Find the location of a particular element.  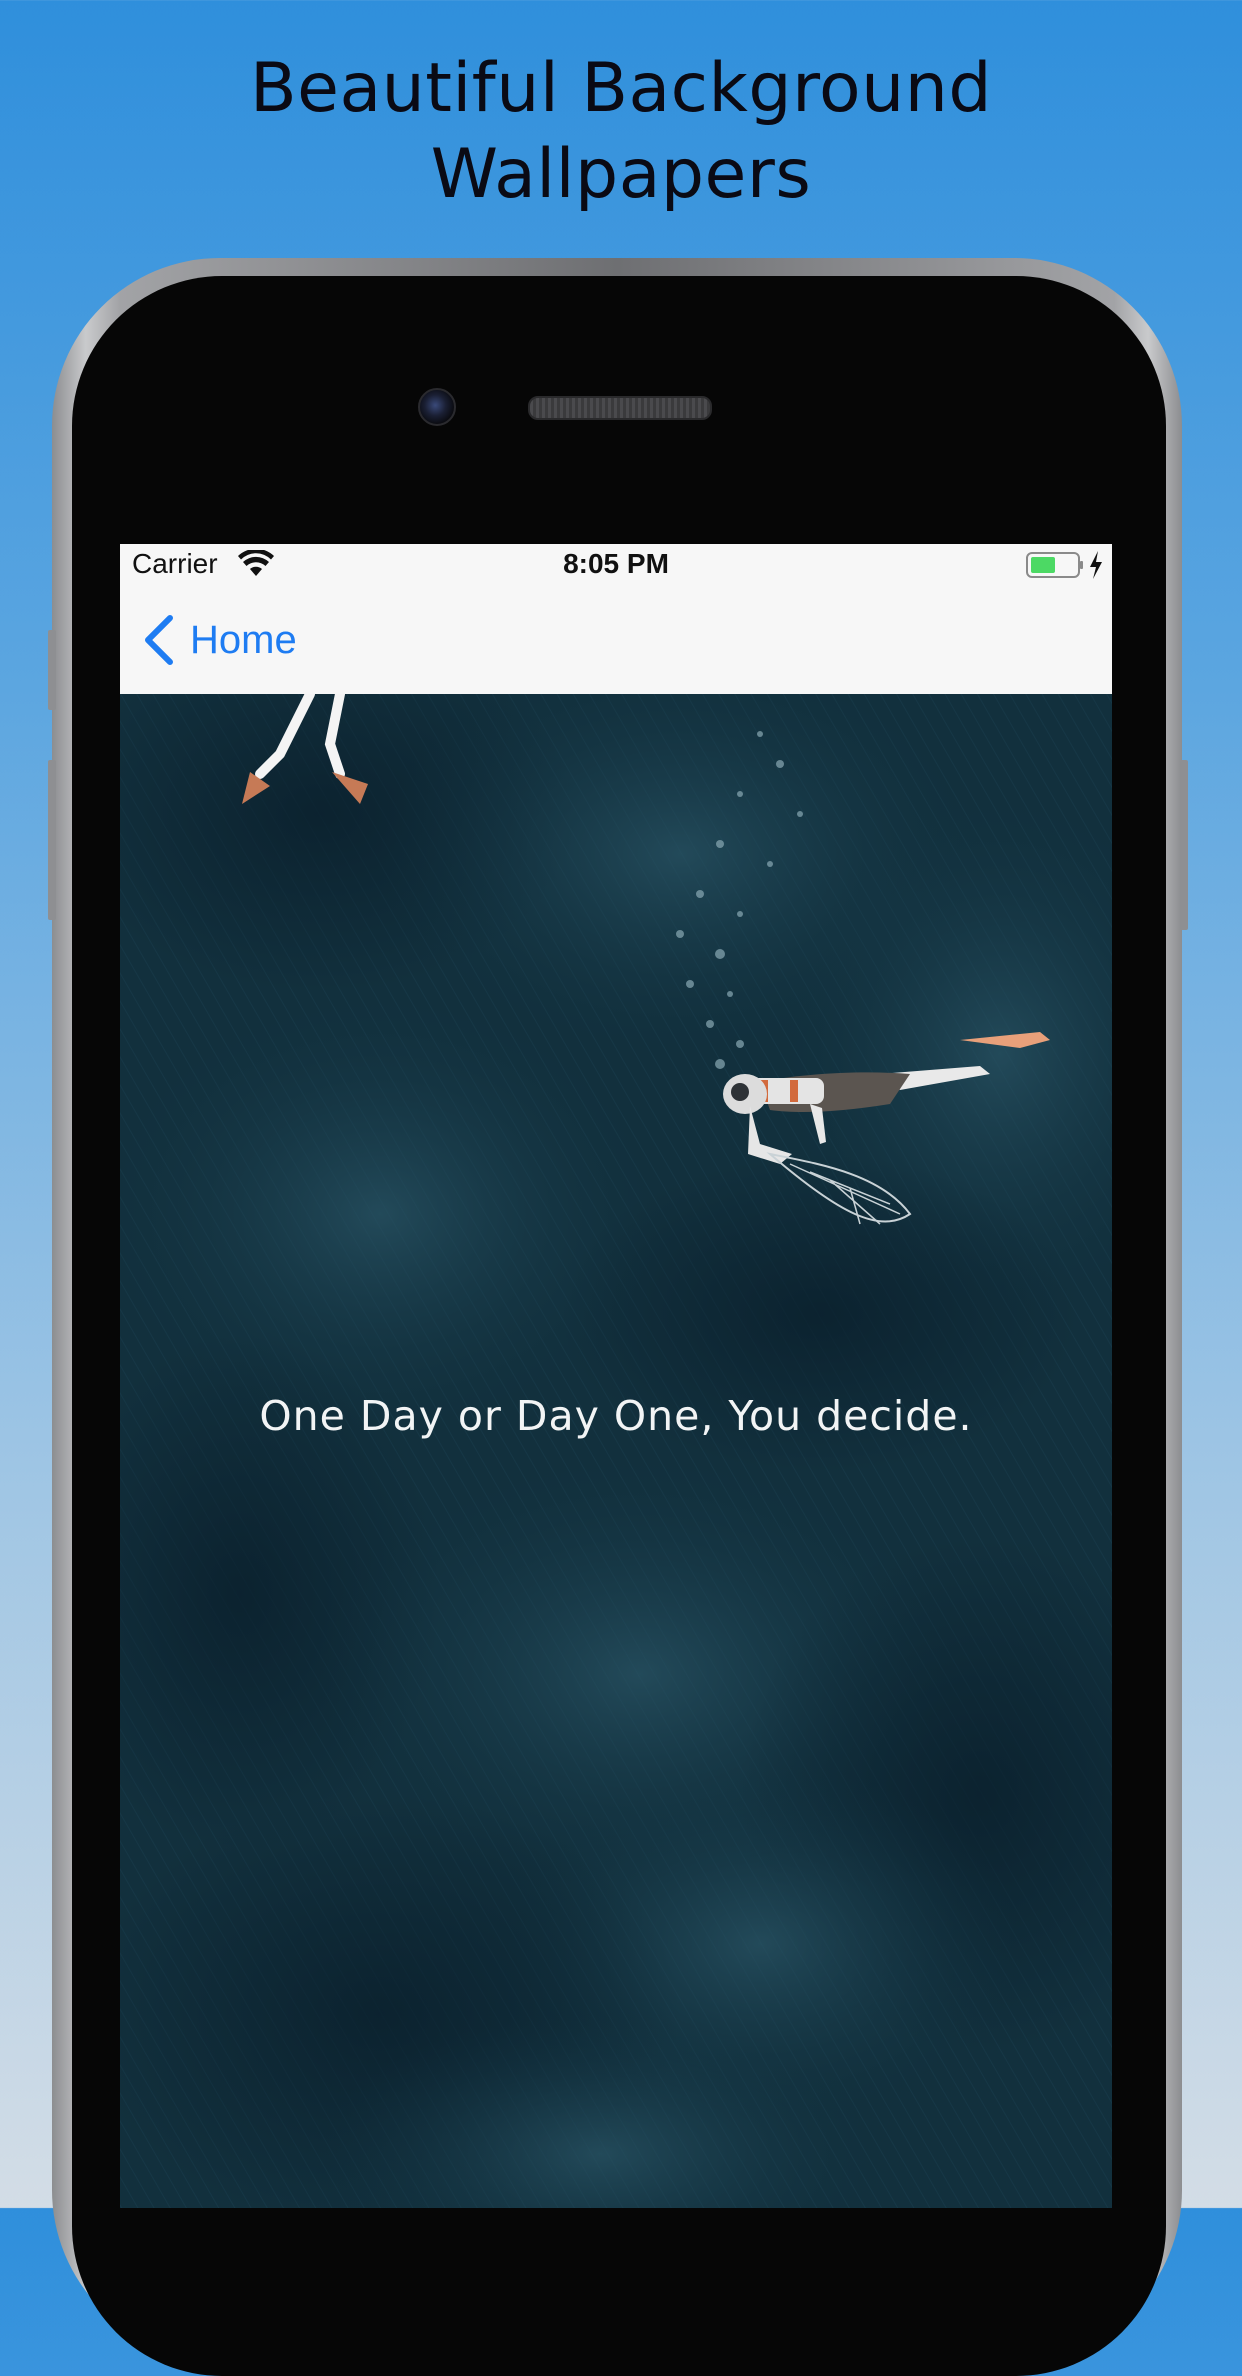

wallpaper-quote: One Day or Day One, You decide. is located at coordinates (616, 1416).